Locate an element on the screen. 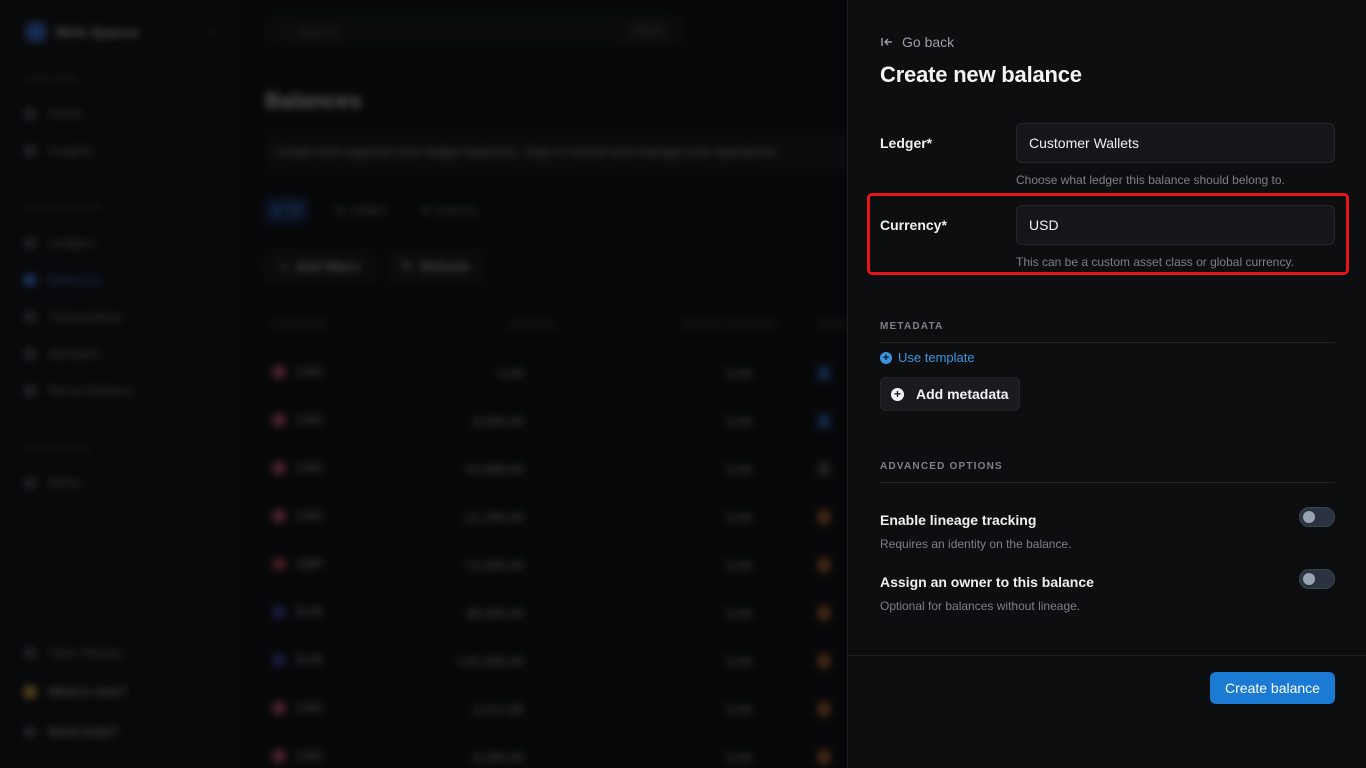 This screenshot has width=1366, height=768. ledger-field: Customer Wallets is located at coordinates (1175, 143).